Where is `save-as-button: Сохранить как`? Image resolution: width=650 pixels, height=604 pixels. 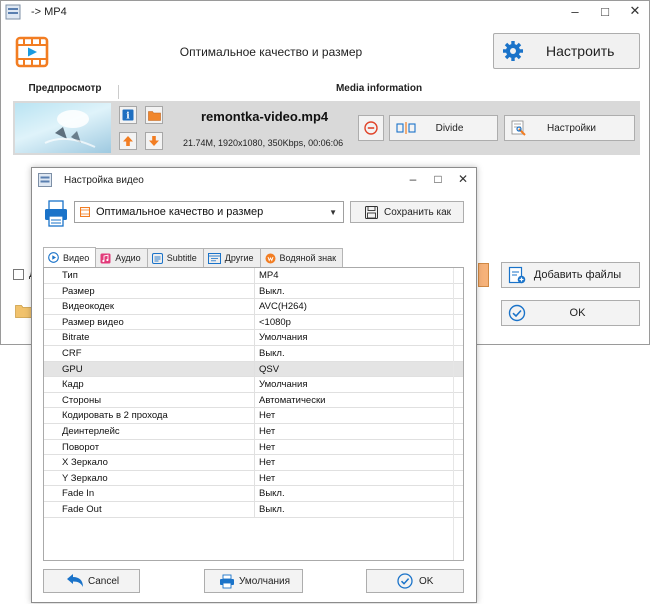
save-as-button: Сохранить как is located at coordinates (407, 212).